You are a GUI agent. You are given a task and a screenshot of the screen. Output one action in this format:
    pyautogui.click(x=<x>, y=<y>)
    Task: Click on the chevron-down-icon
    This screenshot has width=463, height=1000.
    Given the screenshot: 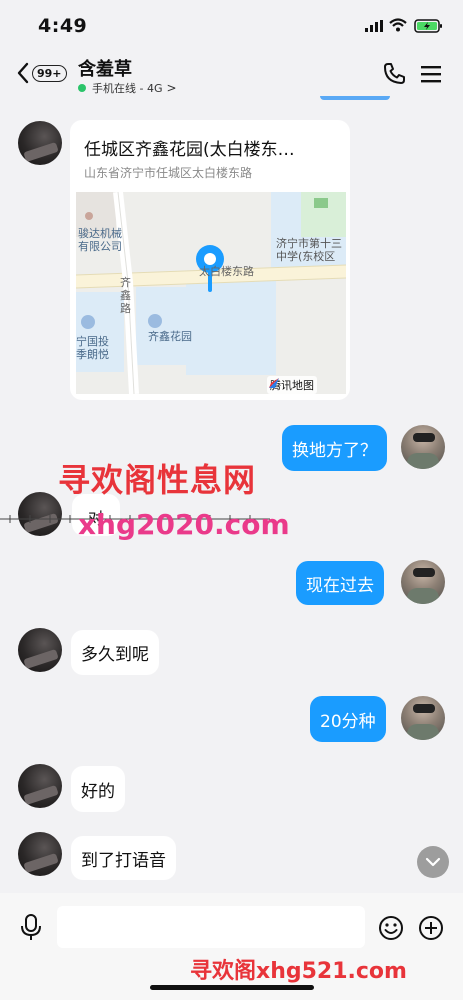 What is the action you would take?
    pyautogui.click(x=433, y=862)
    